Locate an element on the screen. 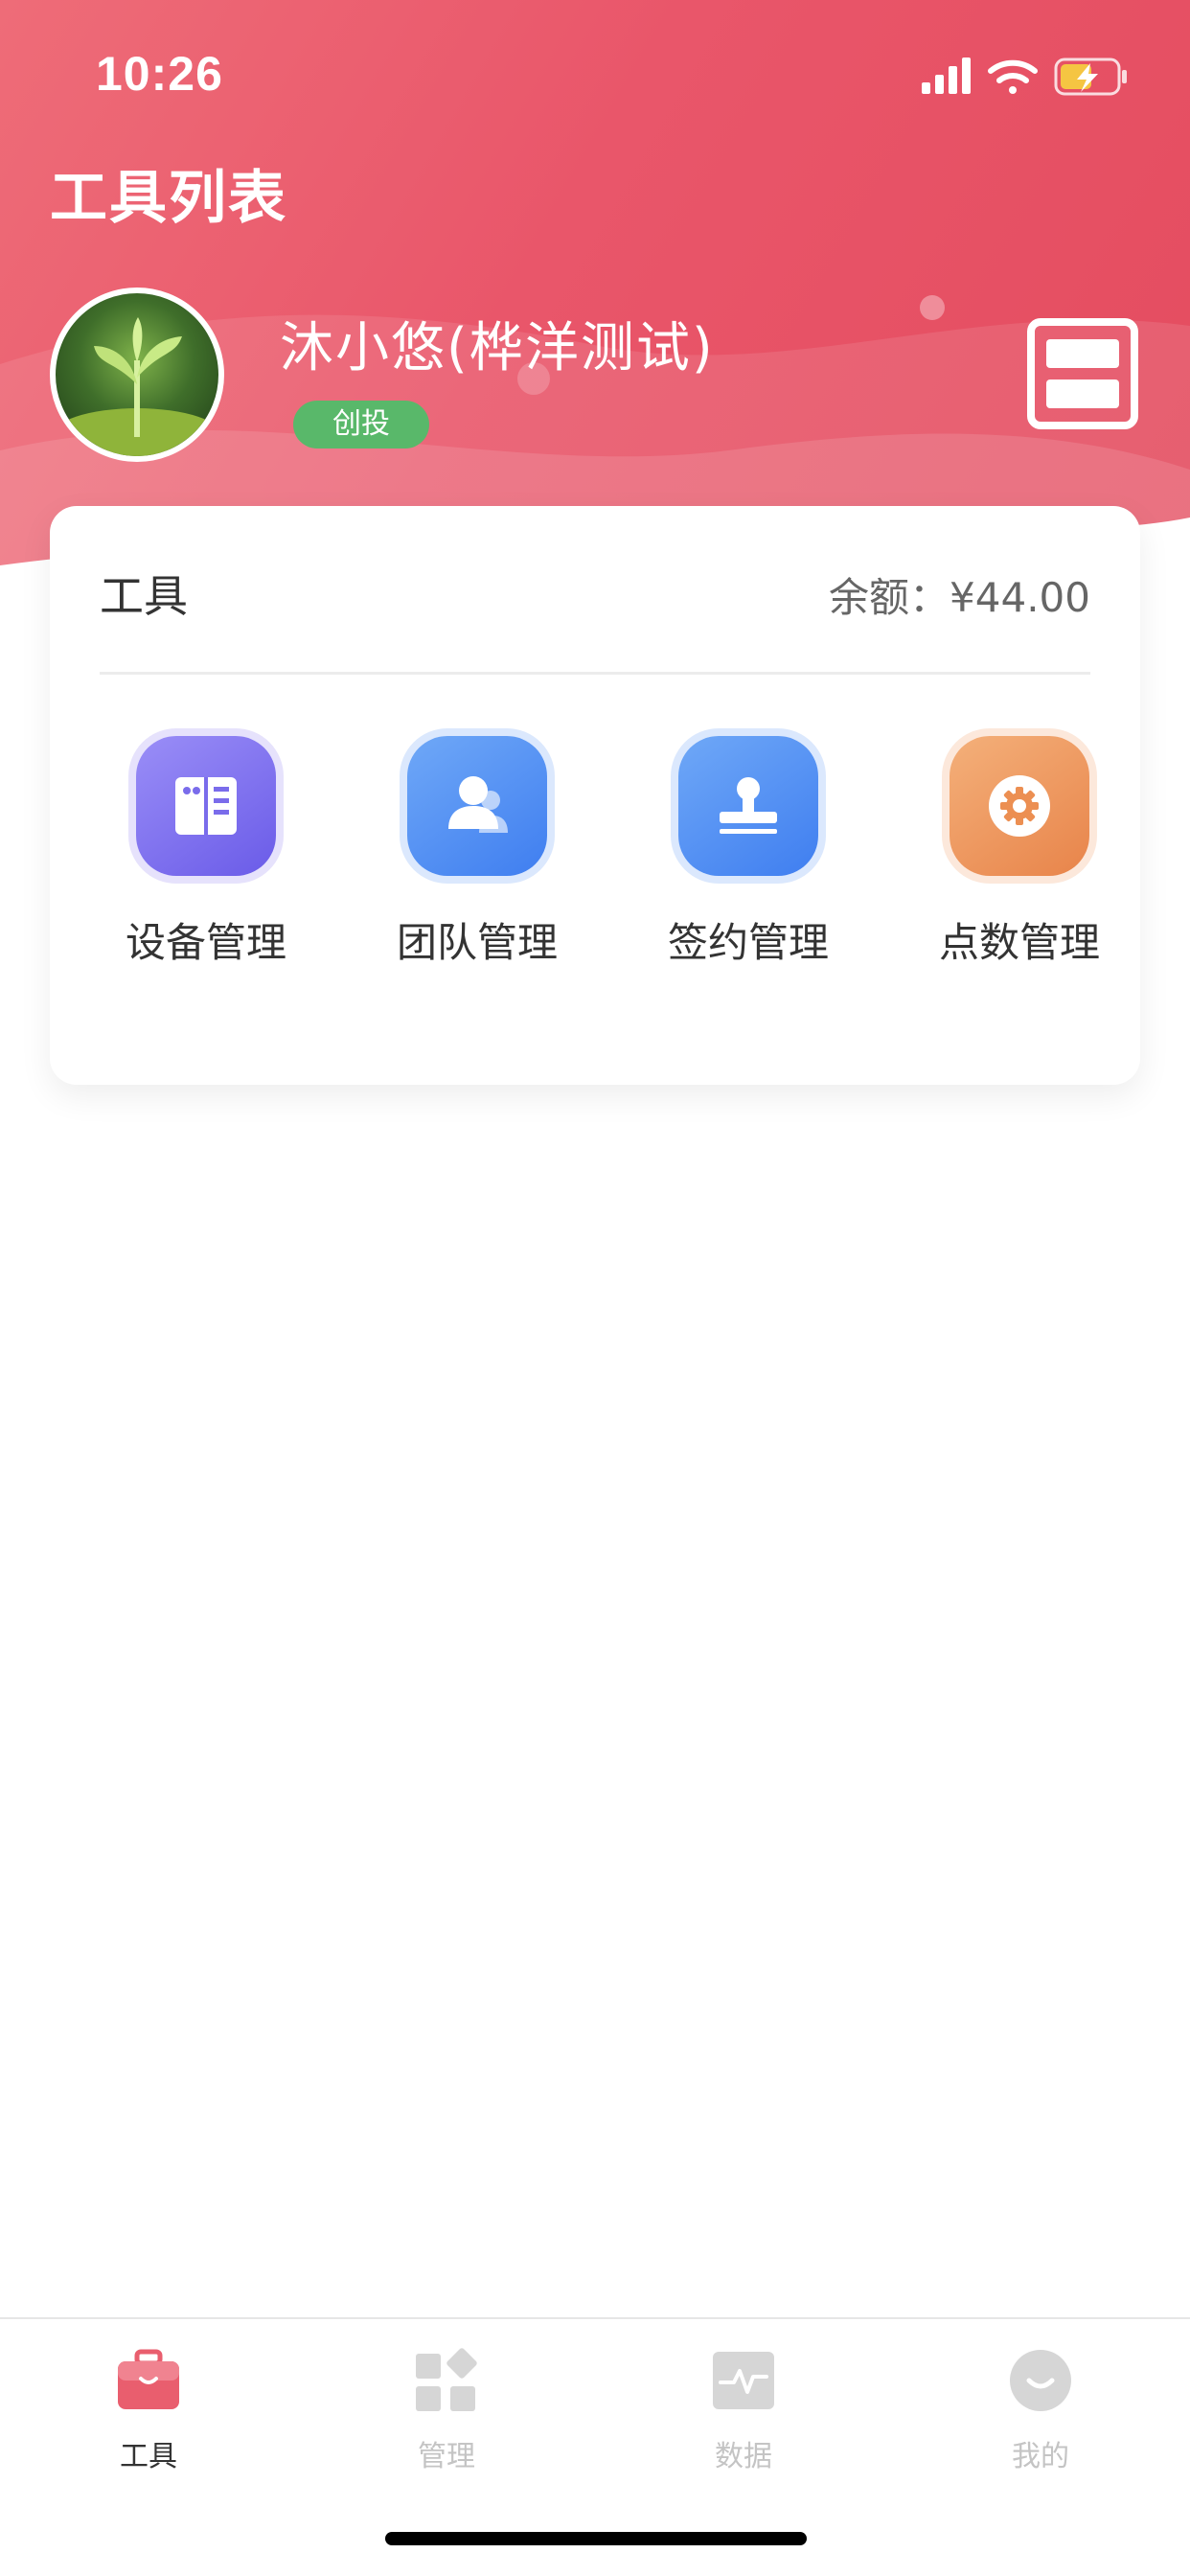 The height and width of the screenshot is (2576, 1190). status-icons is located at coordinates (1025, 77).